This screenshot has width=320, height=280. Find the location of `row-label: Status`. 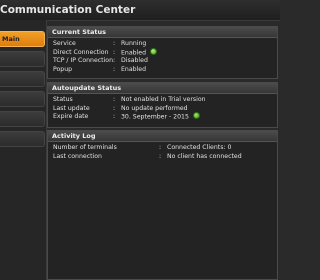

row-label: Status is located at coordinates (63, 99).